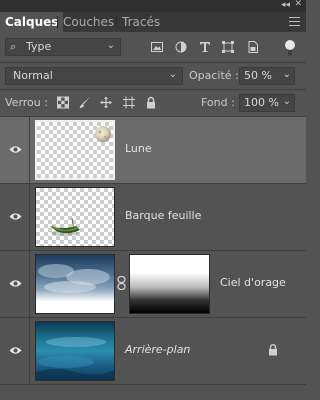  What do you see at coordinates (88, 22) in the screenshot?
I see `tab-couches: Couches` at bounding box center [88, 22].